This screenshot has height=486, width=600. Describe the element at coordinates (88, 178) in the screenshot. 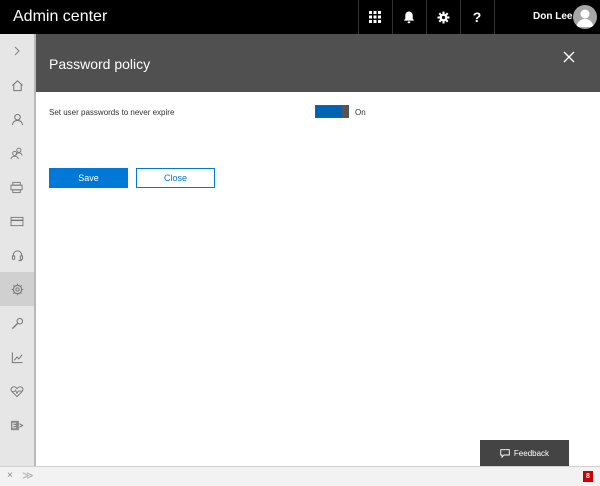

I see `save-button: Save` at that location.